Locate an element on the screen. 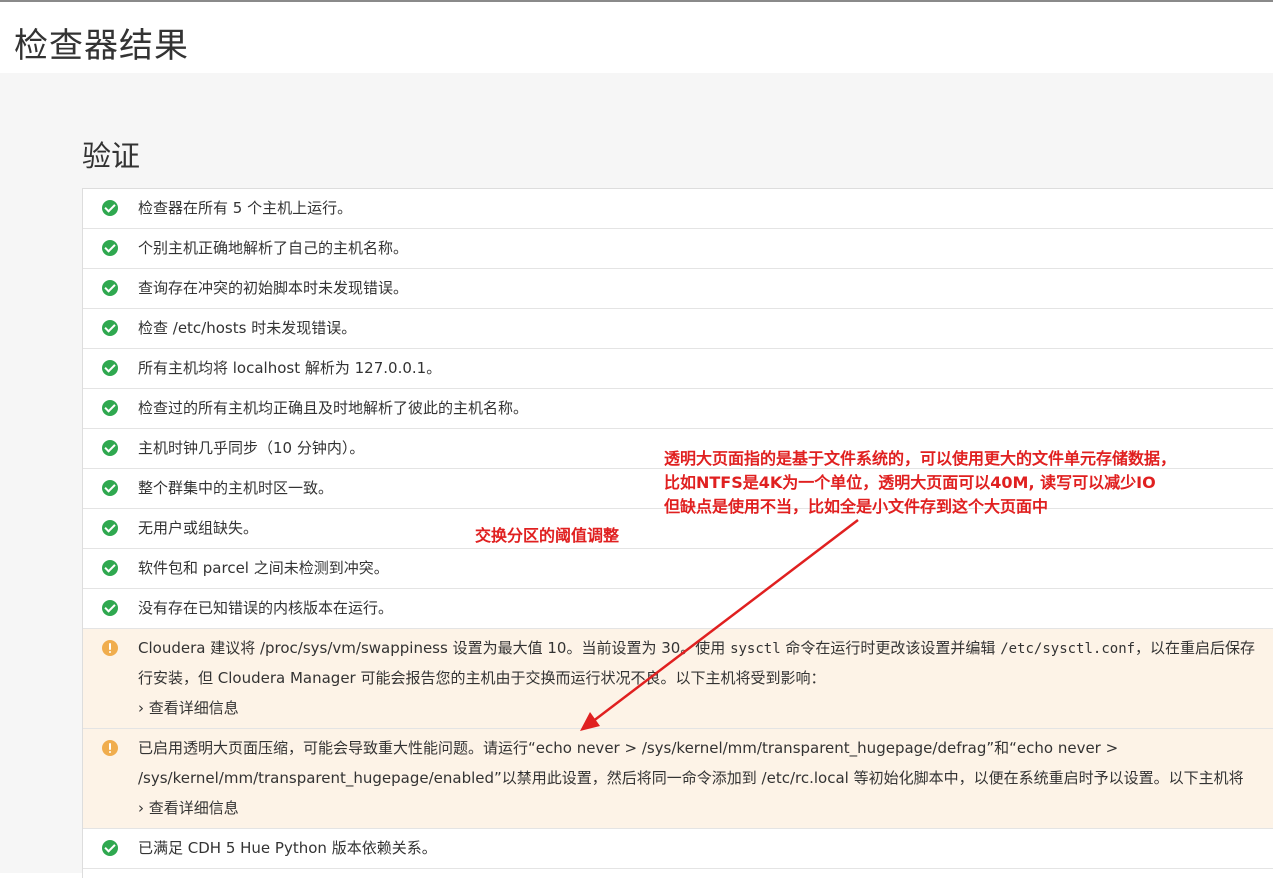 The height and width of the screenshot is (878, 1273). result-text: 主机时钟几乎同步（10 分钟内）。 is located at coordinates (251, 448).